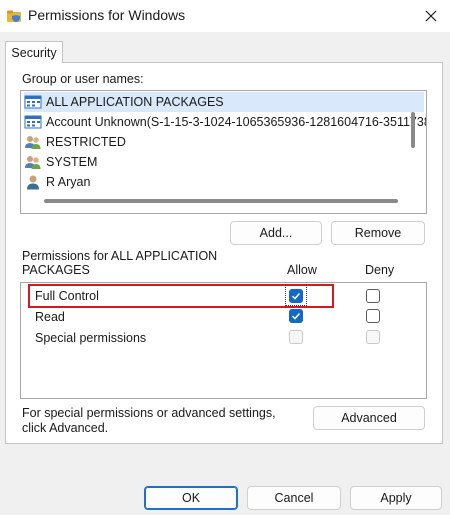 Image resolution: width=450 pixels, height=515 pixels. I want to click on remove-button: Remove, so click(378, 233).